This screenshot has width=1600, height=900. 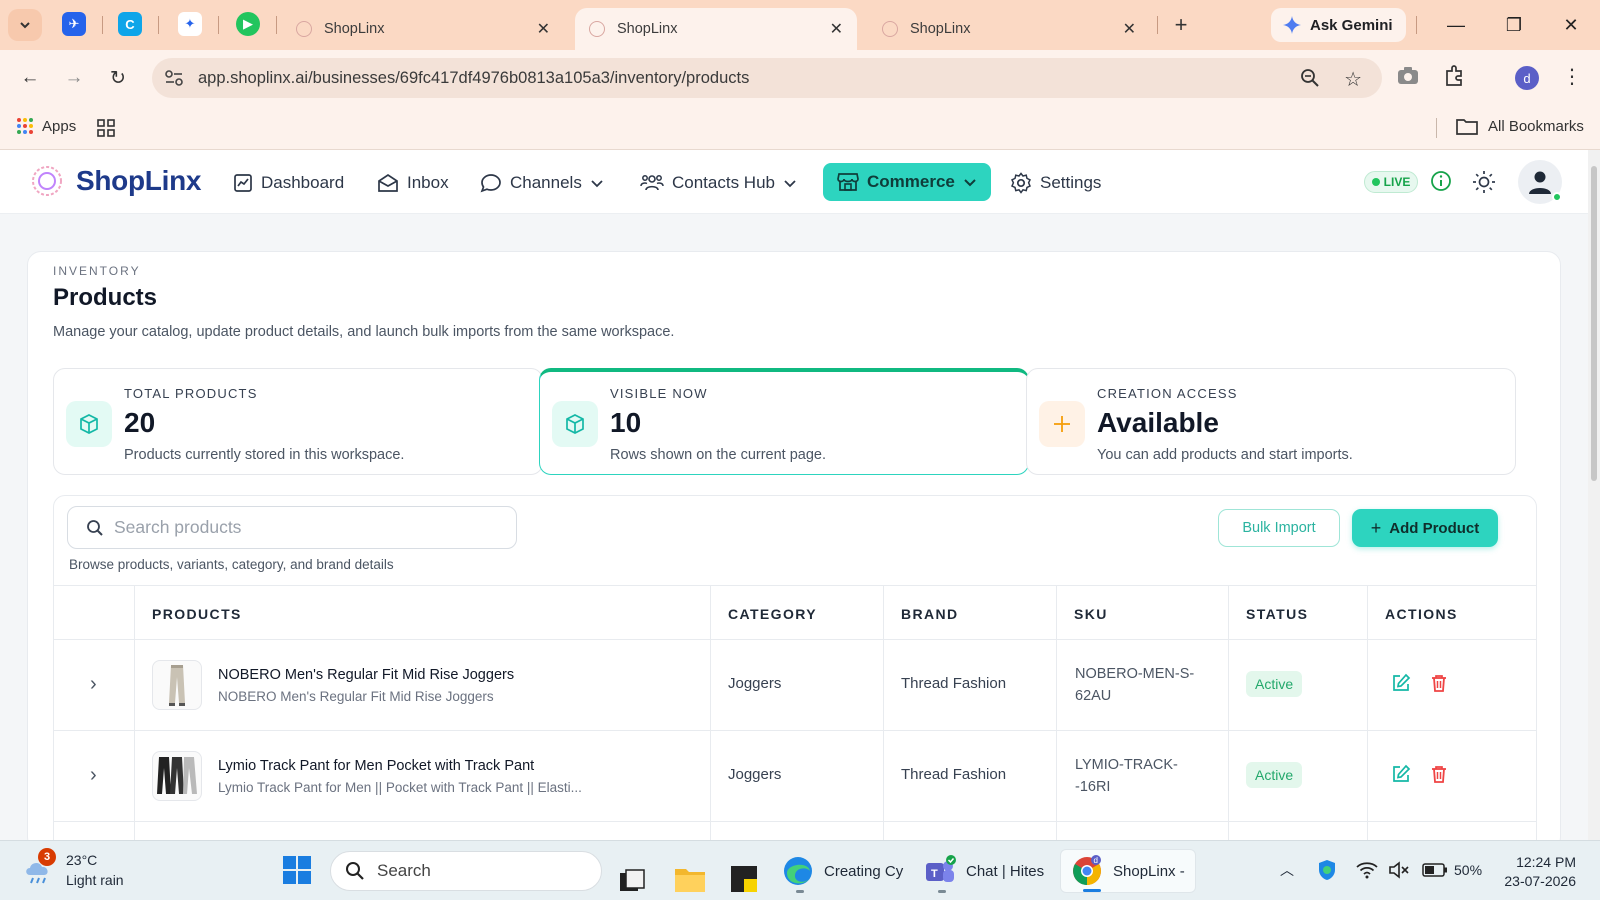 I want to click on weather-widget: 3 23°C Light rain, so click(x=73, y=869).